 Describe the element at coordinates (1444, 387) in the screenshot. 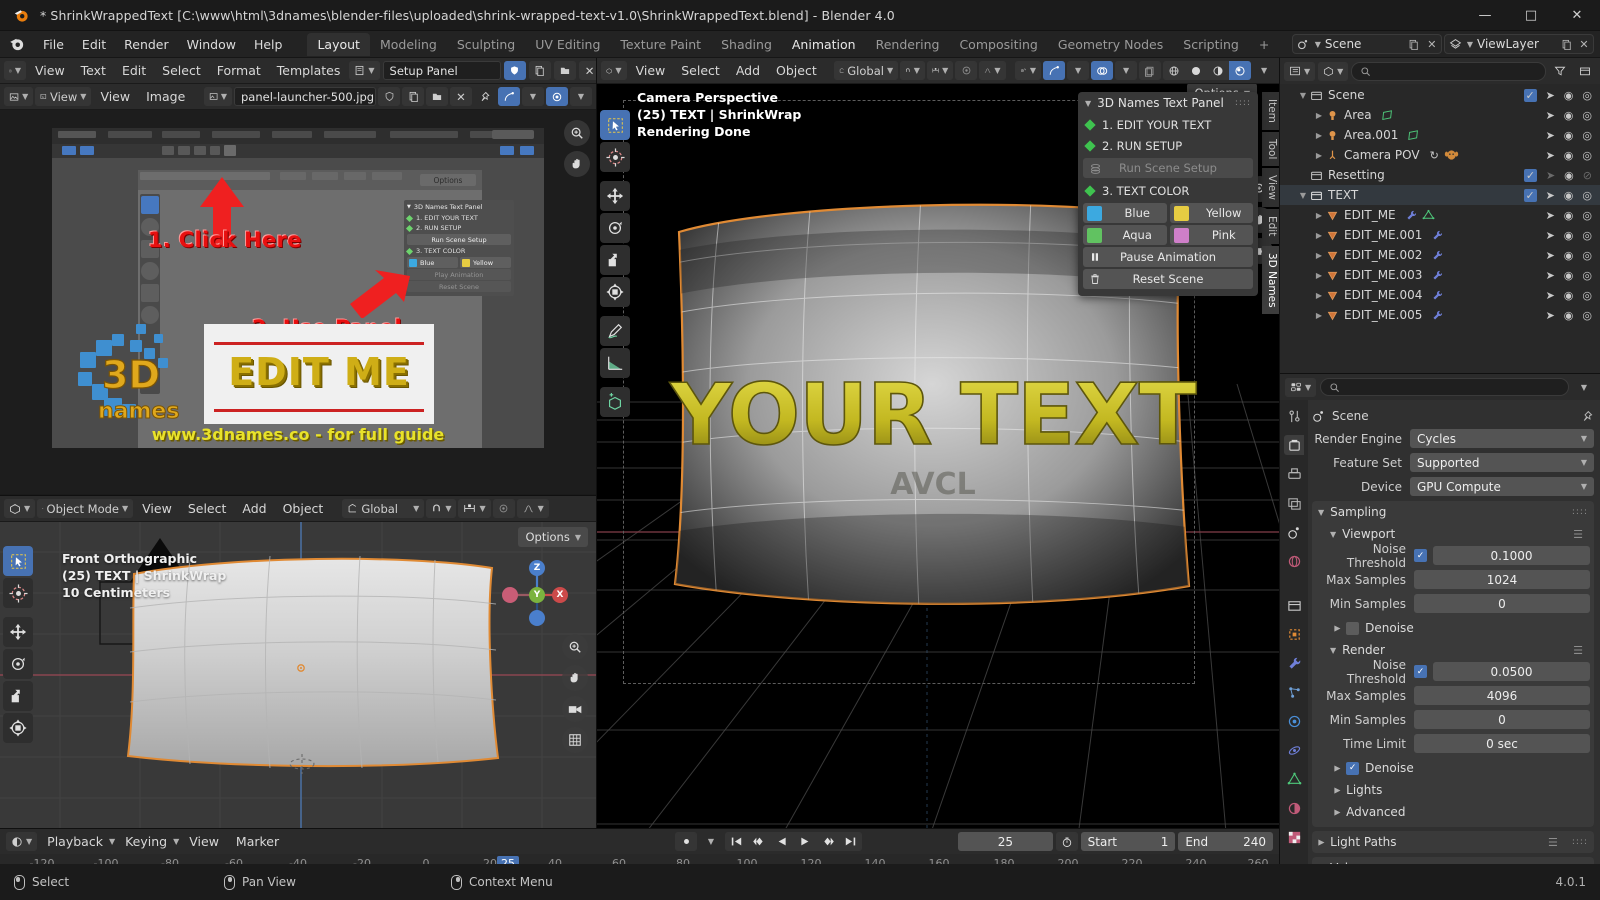

I see `properties-search-input` at that location.